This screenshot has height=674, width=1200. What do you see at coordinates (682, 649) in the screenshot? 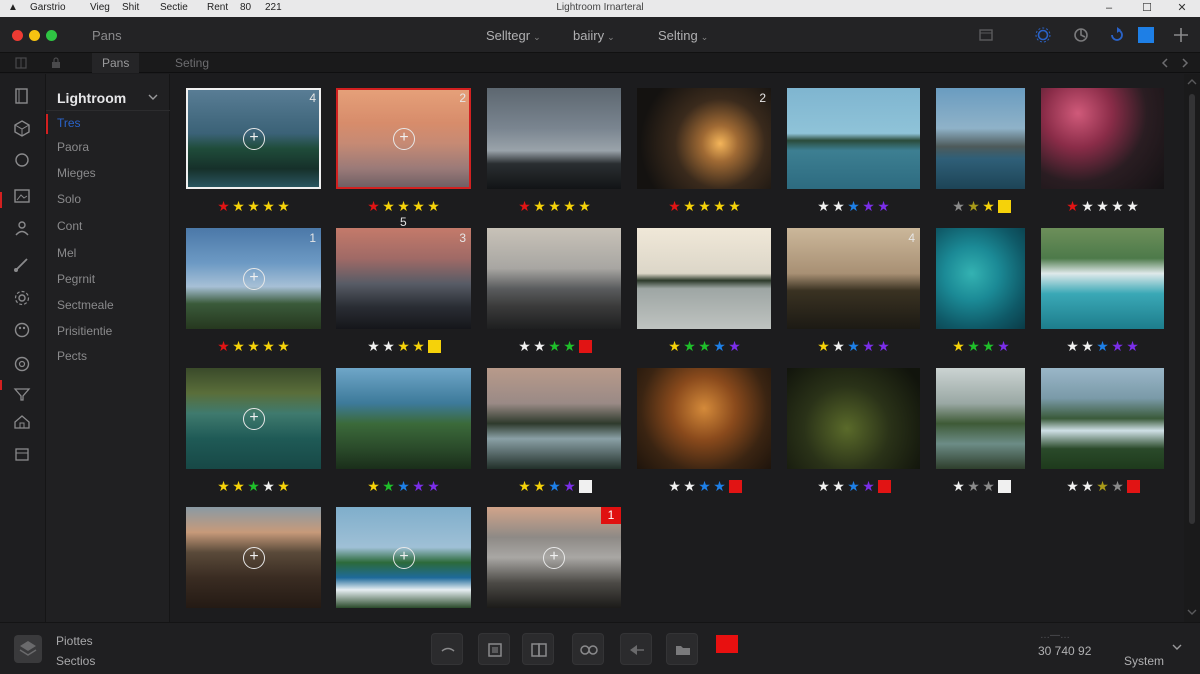
I see `folder-button` at bounding box center [682, 649].